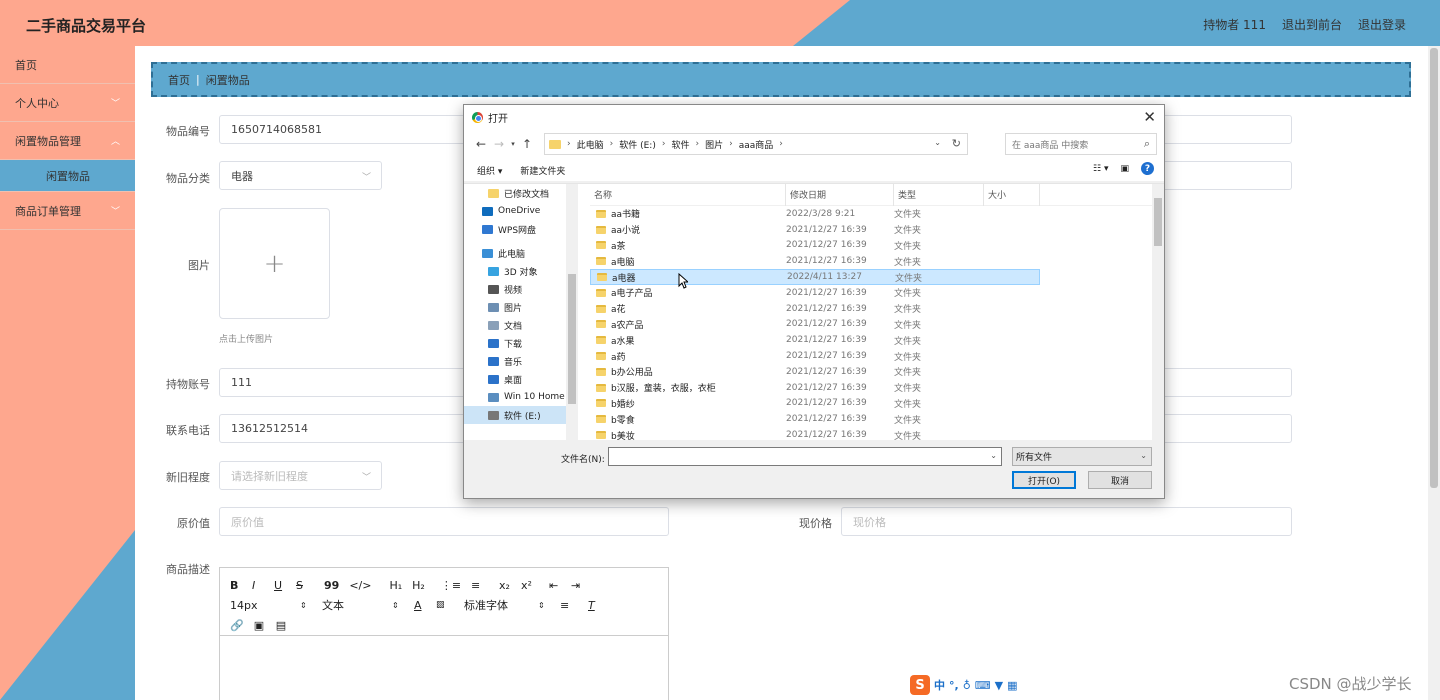  What do you see at coordinates (67, 103) in the screenshot?
I see `sidebar-item-personal-center: 个人中心 ﹀` at bounding box center [67, 103].